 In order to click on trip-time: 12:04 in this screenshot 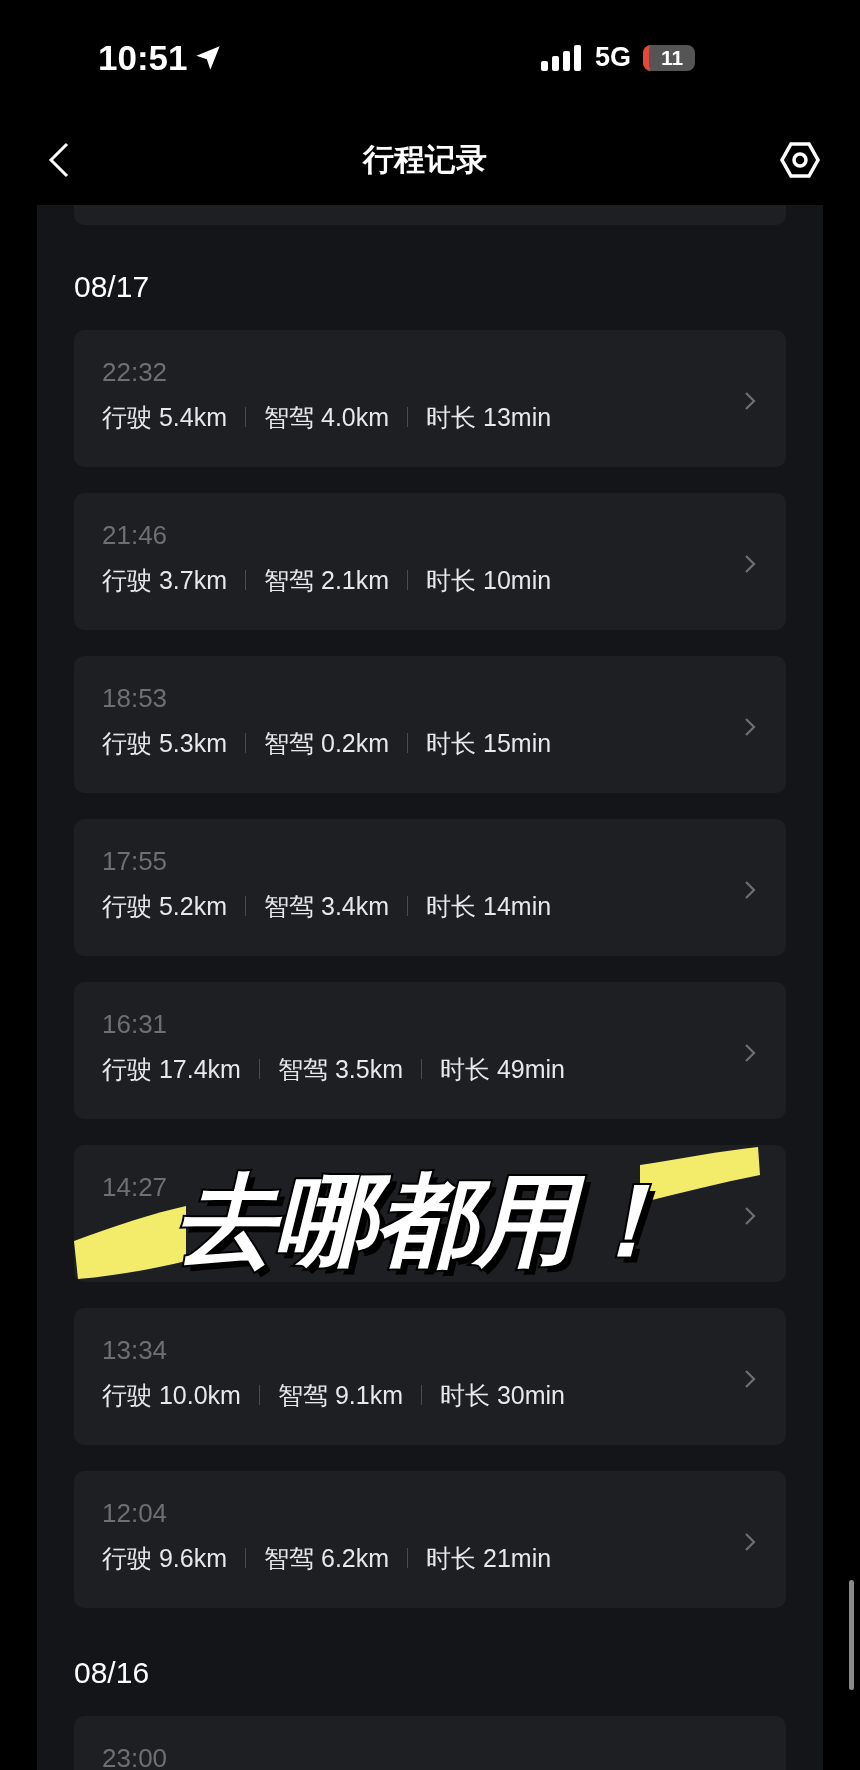, I will do `click(135, 1513)`.